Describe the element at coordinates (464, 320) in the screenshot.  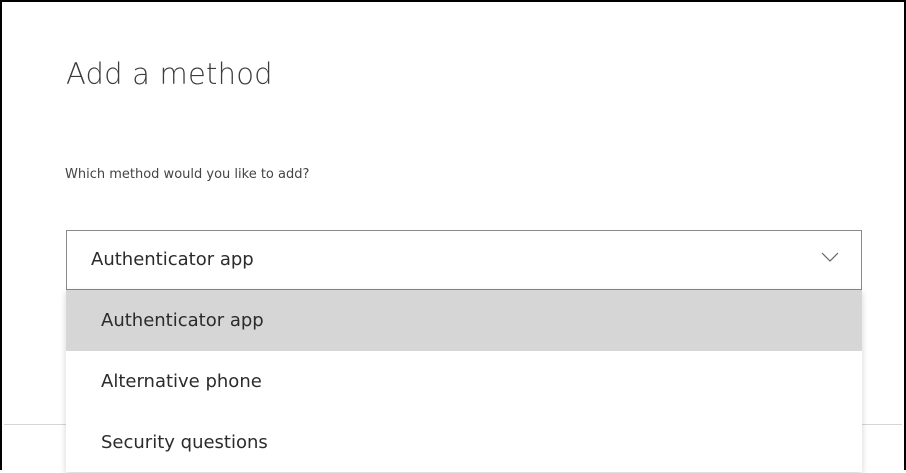
I see `dropdown-option-authenticator-app: Authenticator app` at that location.